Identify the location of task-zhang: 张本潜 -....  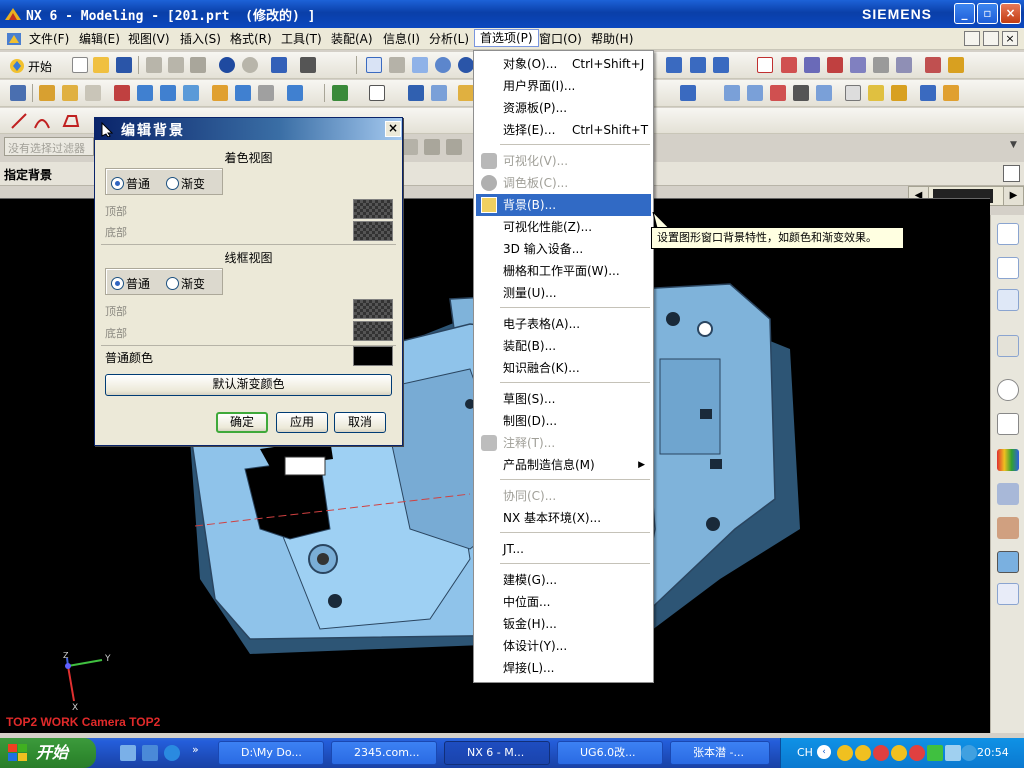
(720, 753).